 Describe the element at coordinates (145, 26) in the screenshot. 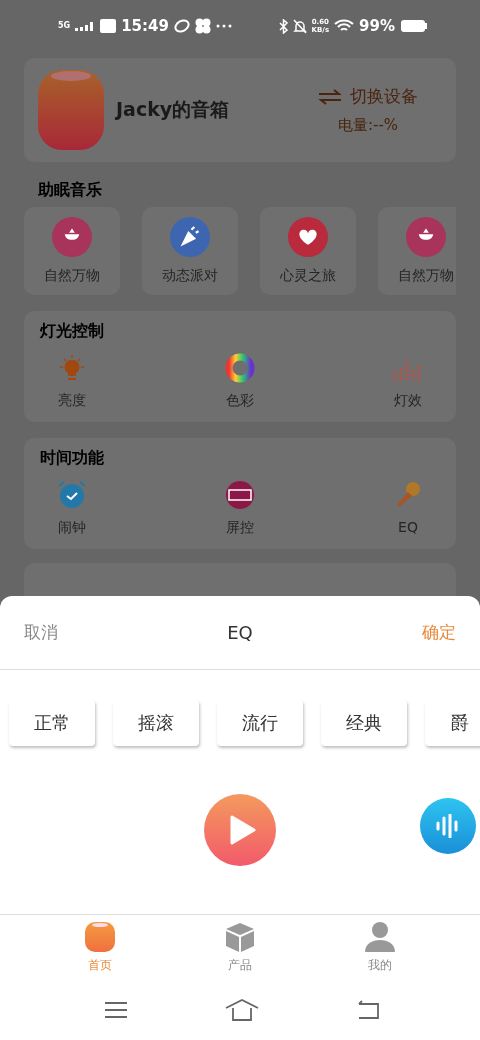

I see `status-time: 15:49` at that location.